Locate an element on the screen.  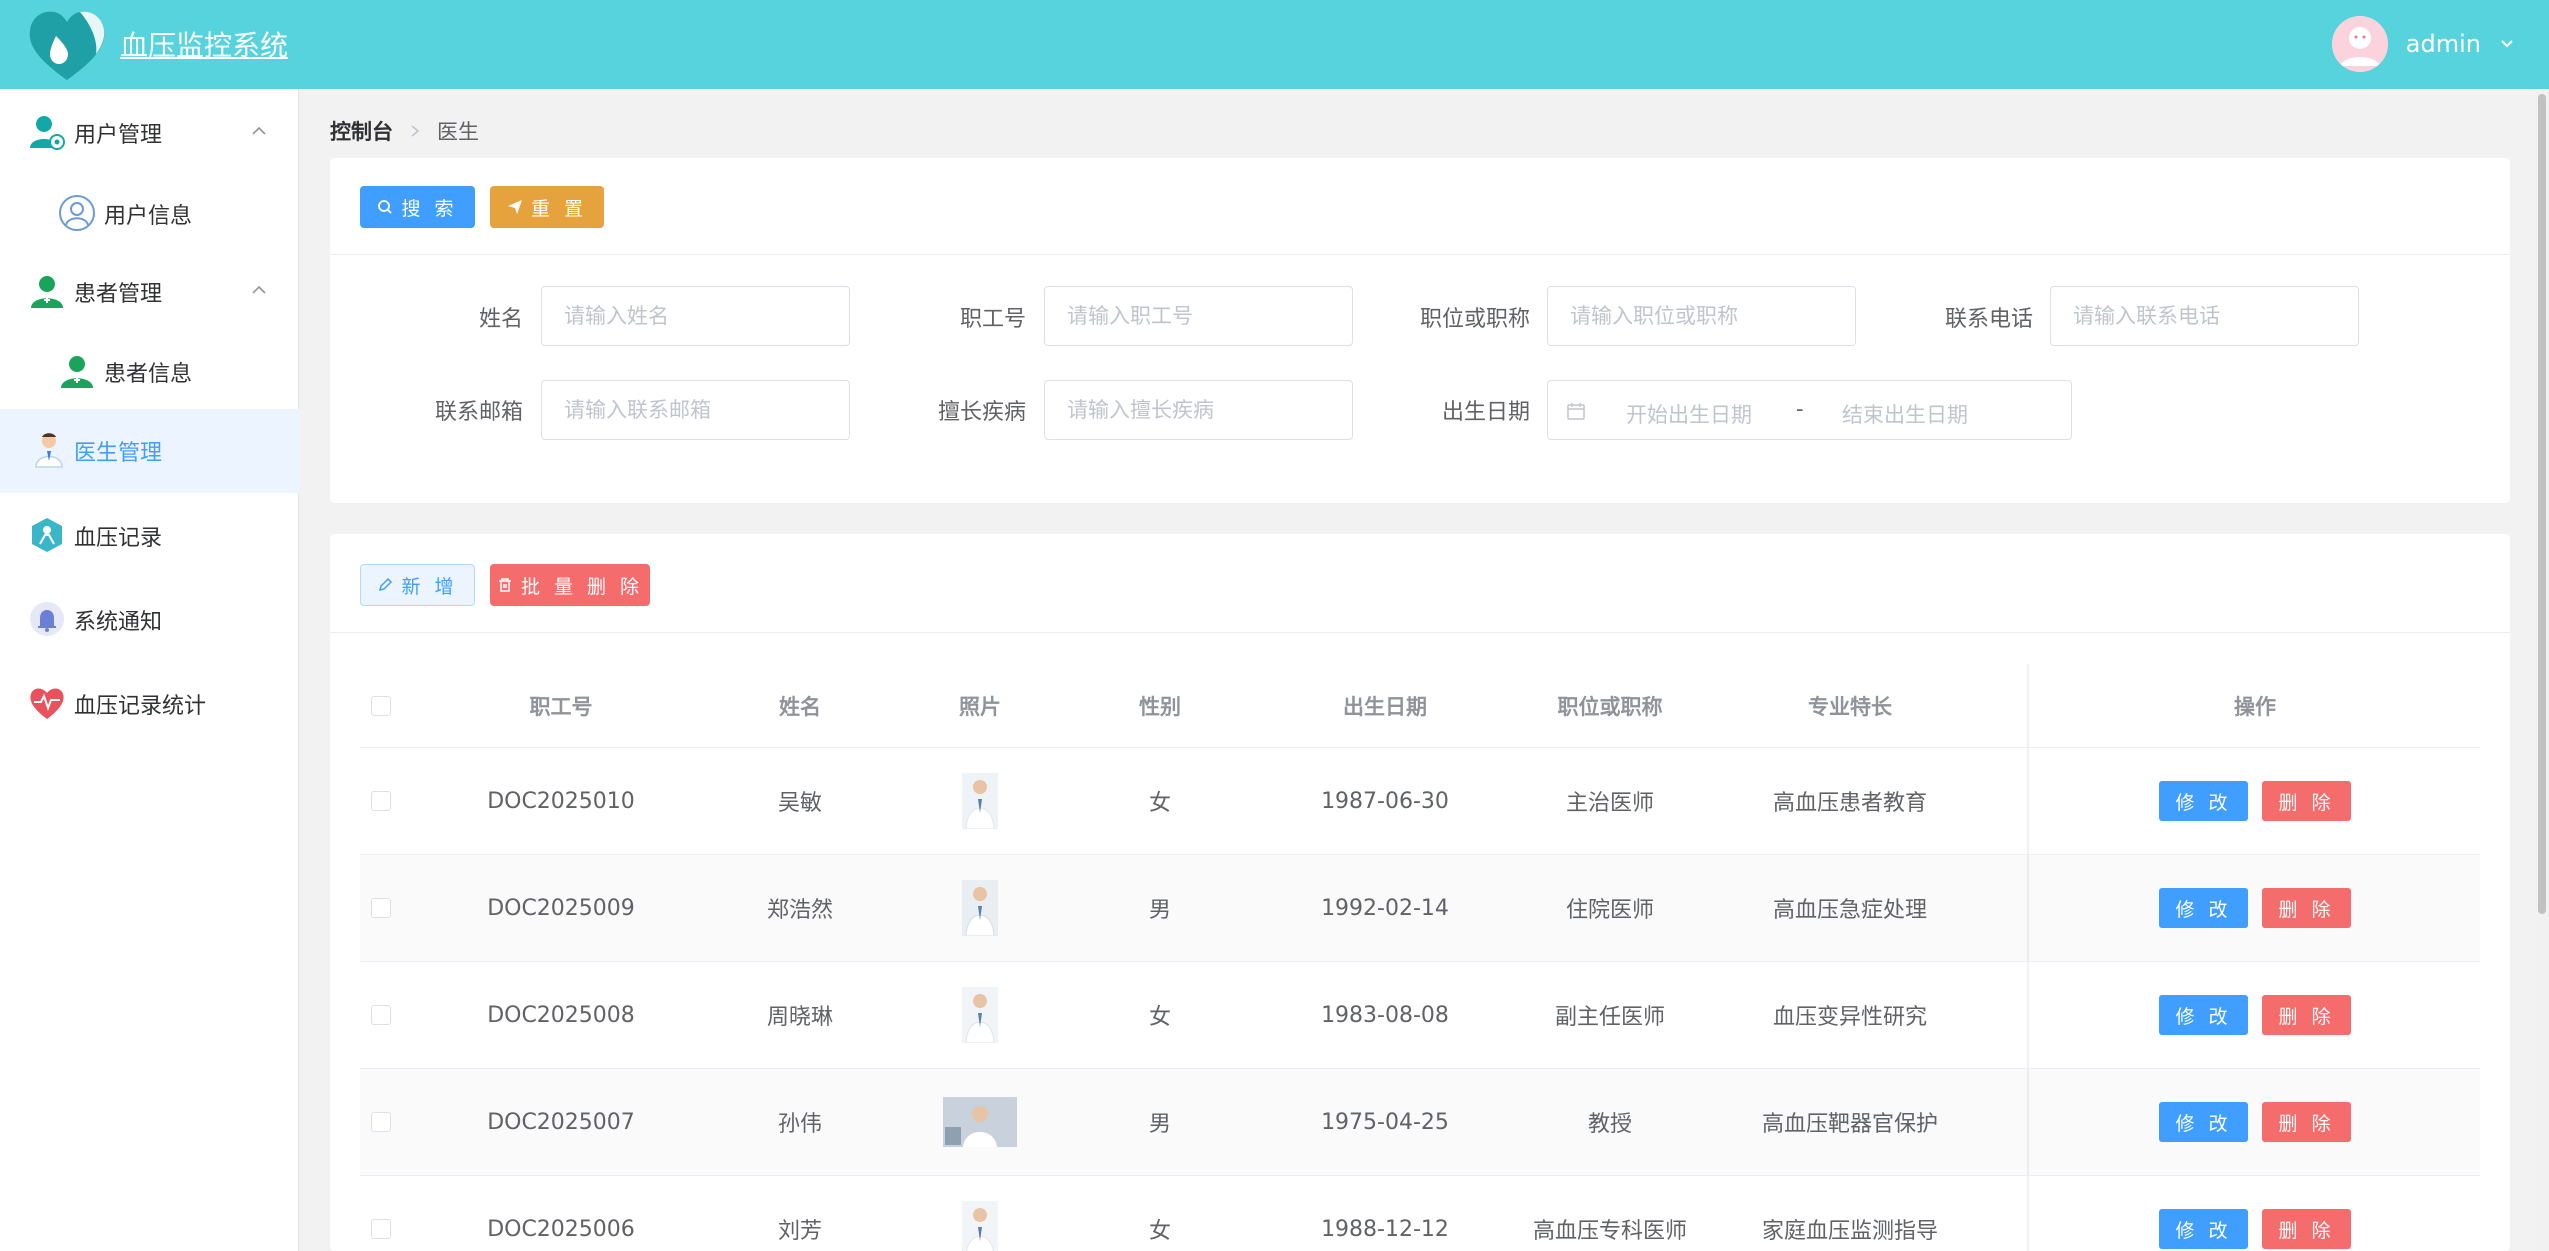
column-header: 出生日期 is located at coordinates (1385, 705).